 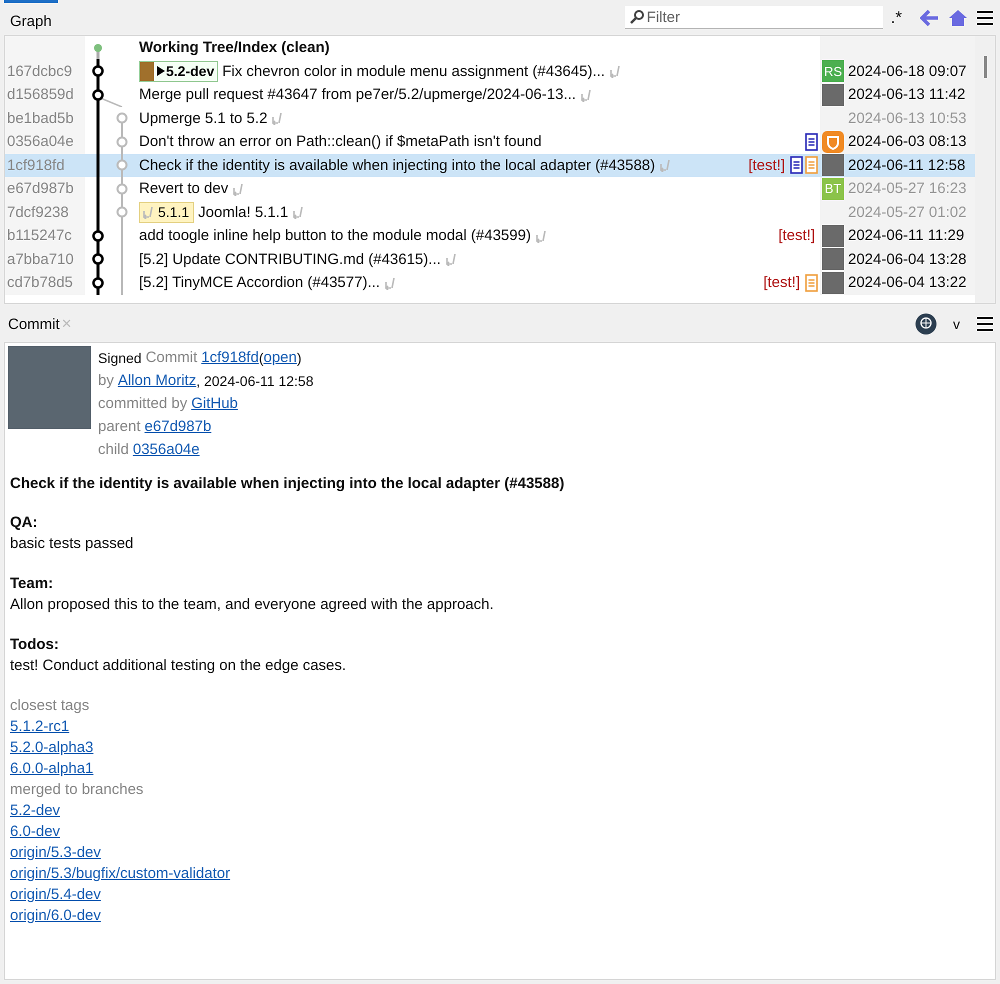 What do you see at coordinates (490, 48) in the screenshot?
I see `commit-row: Working Tree/Index (clean)` at bounding box center [490, 48].